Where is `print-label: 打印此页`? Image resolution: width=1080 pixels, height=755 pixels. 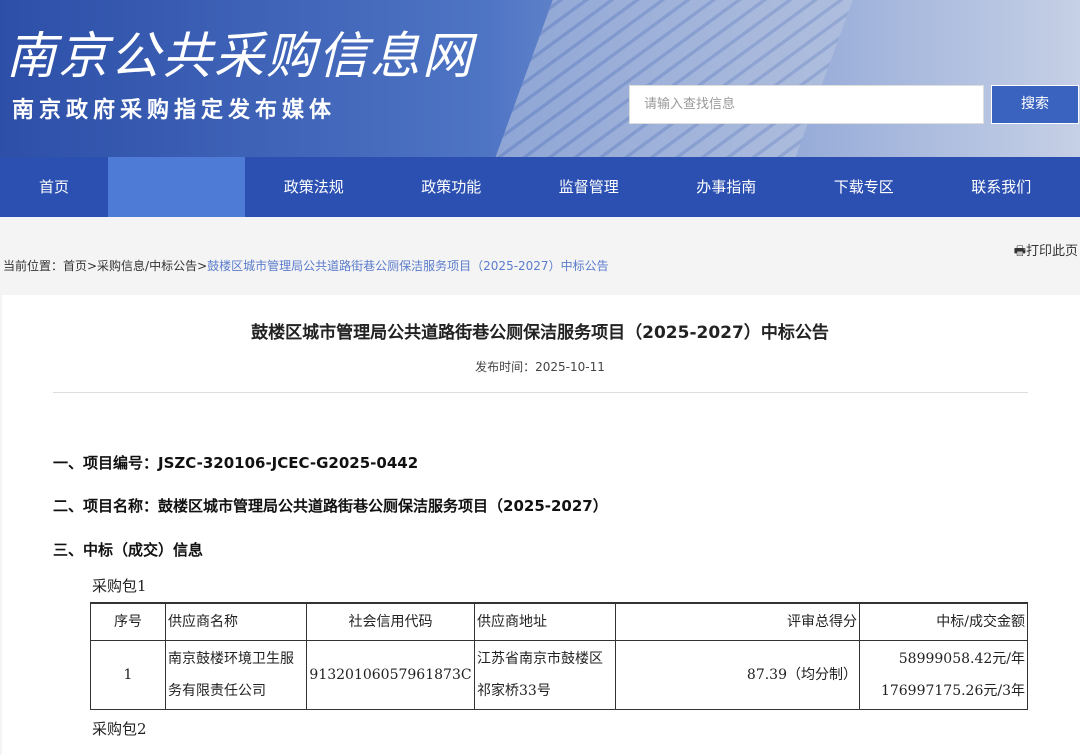
print-label: 打印此页 is located at coordinates (1051, 251).